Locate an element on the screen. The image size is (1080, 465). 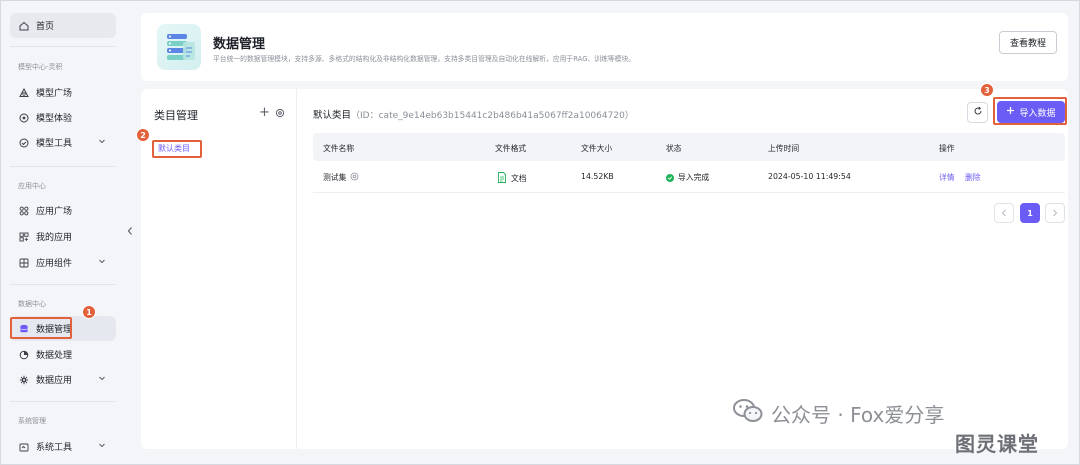
sidebar-item-system-tools: 系统工具 is located at coordinates (63, 446).